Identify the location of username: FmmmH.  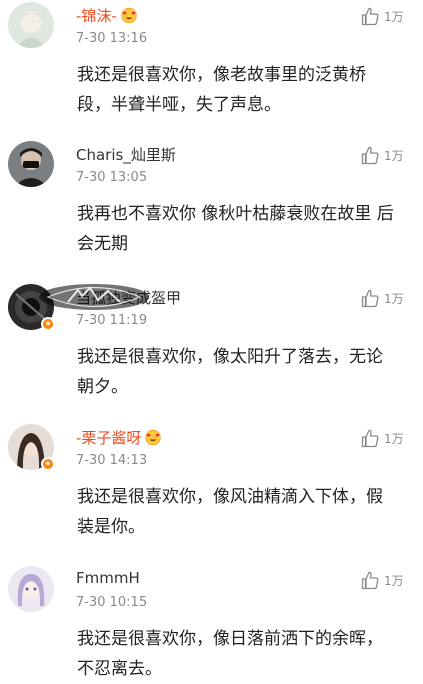
(108, 578).